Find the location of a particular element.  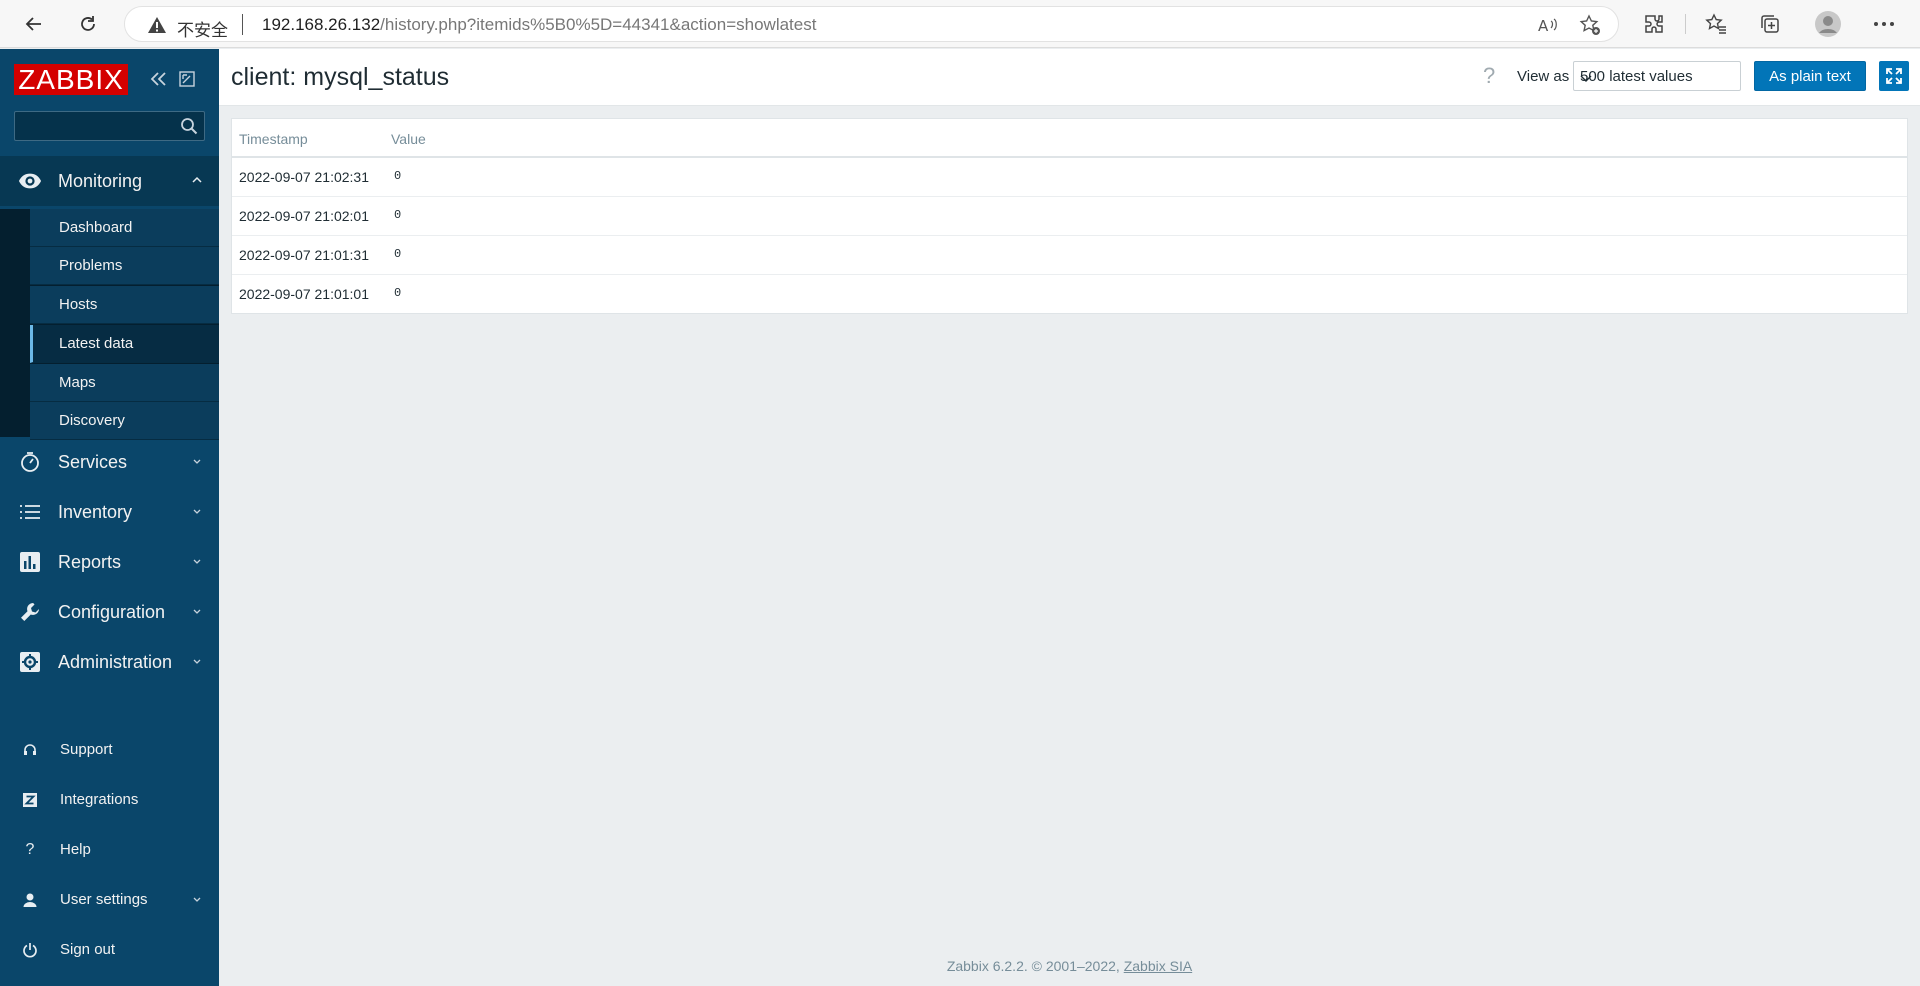

address-separator is located at coordinates (242, 24).